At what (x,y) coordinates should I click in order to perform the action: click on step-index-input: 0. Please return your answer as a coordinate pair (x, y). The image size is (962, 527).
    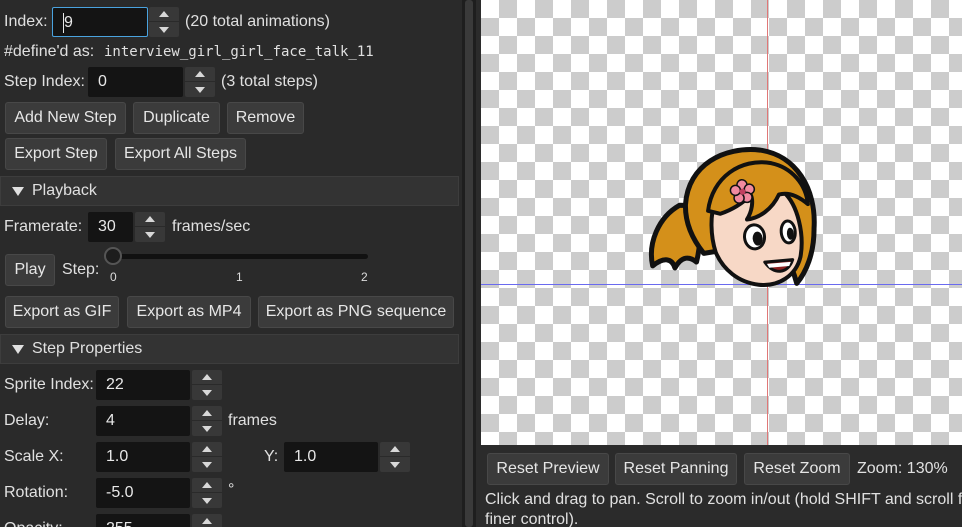
    Looking at the image, I should click on (135, 82).